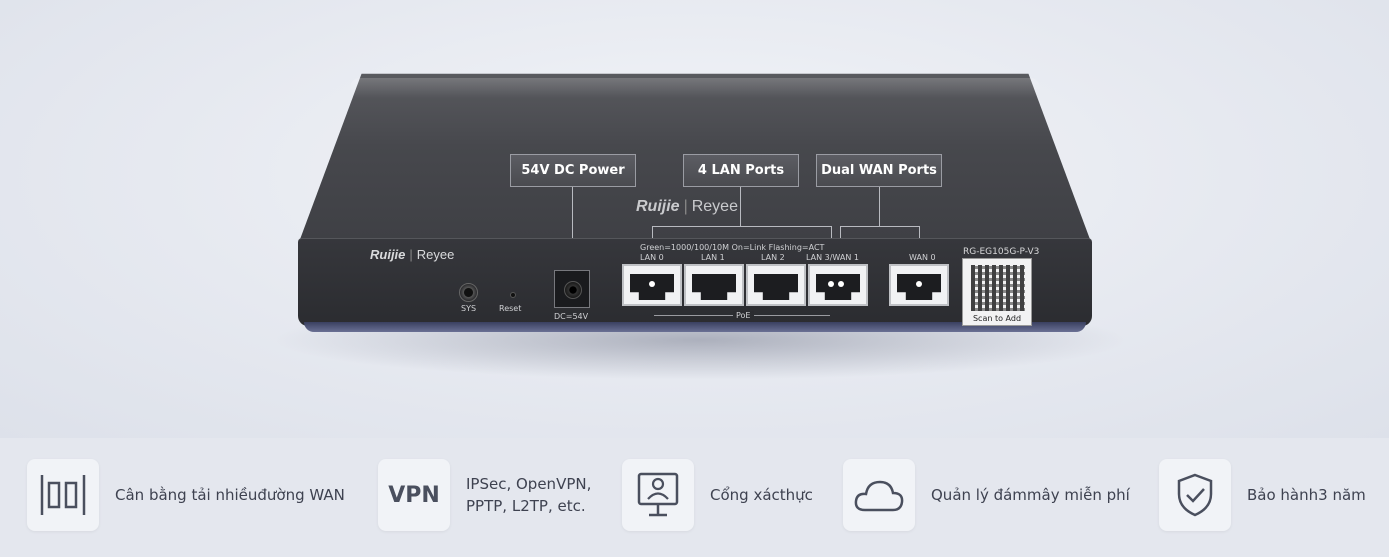  What do you see at coordinates (740, 207) in the screenshot?
I see `callout-line-lan` at bounding box center [740, 207].